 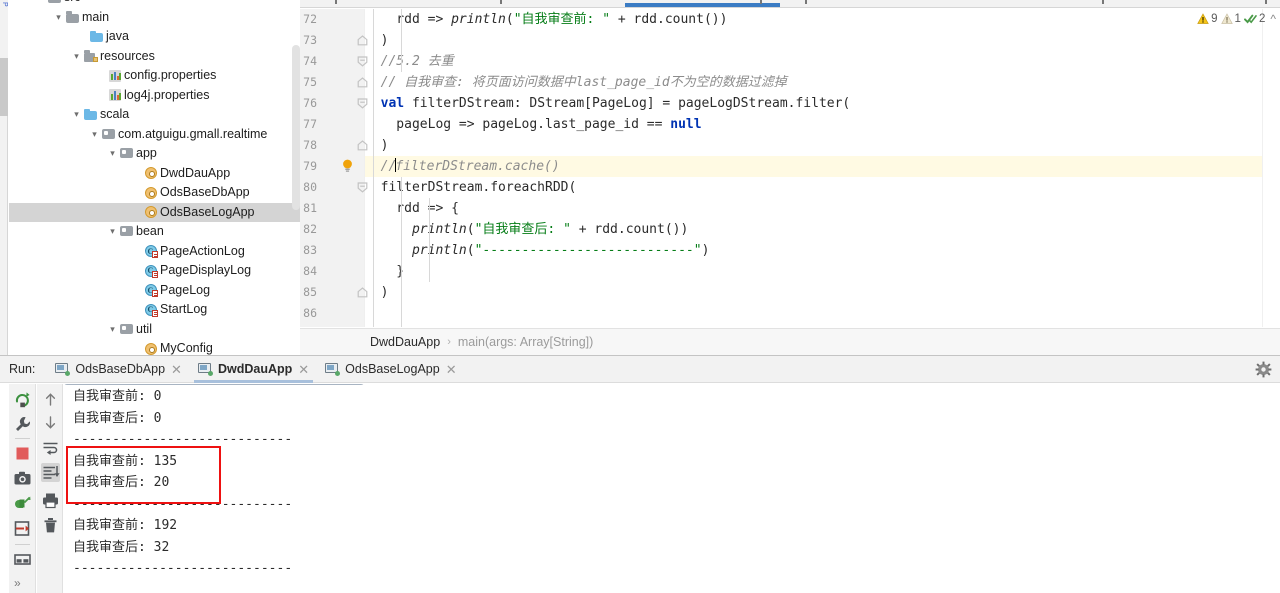 I want to click on run-tab-dwddauapp: DwdDauApp ✕, so click(x=253, y=369).